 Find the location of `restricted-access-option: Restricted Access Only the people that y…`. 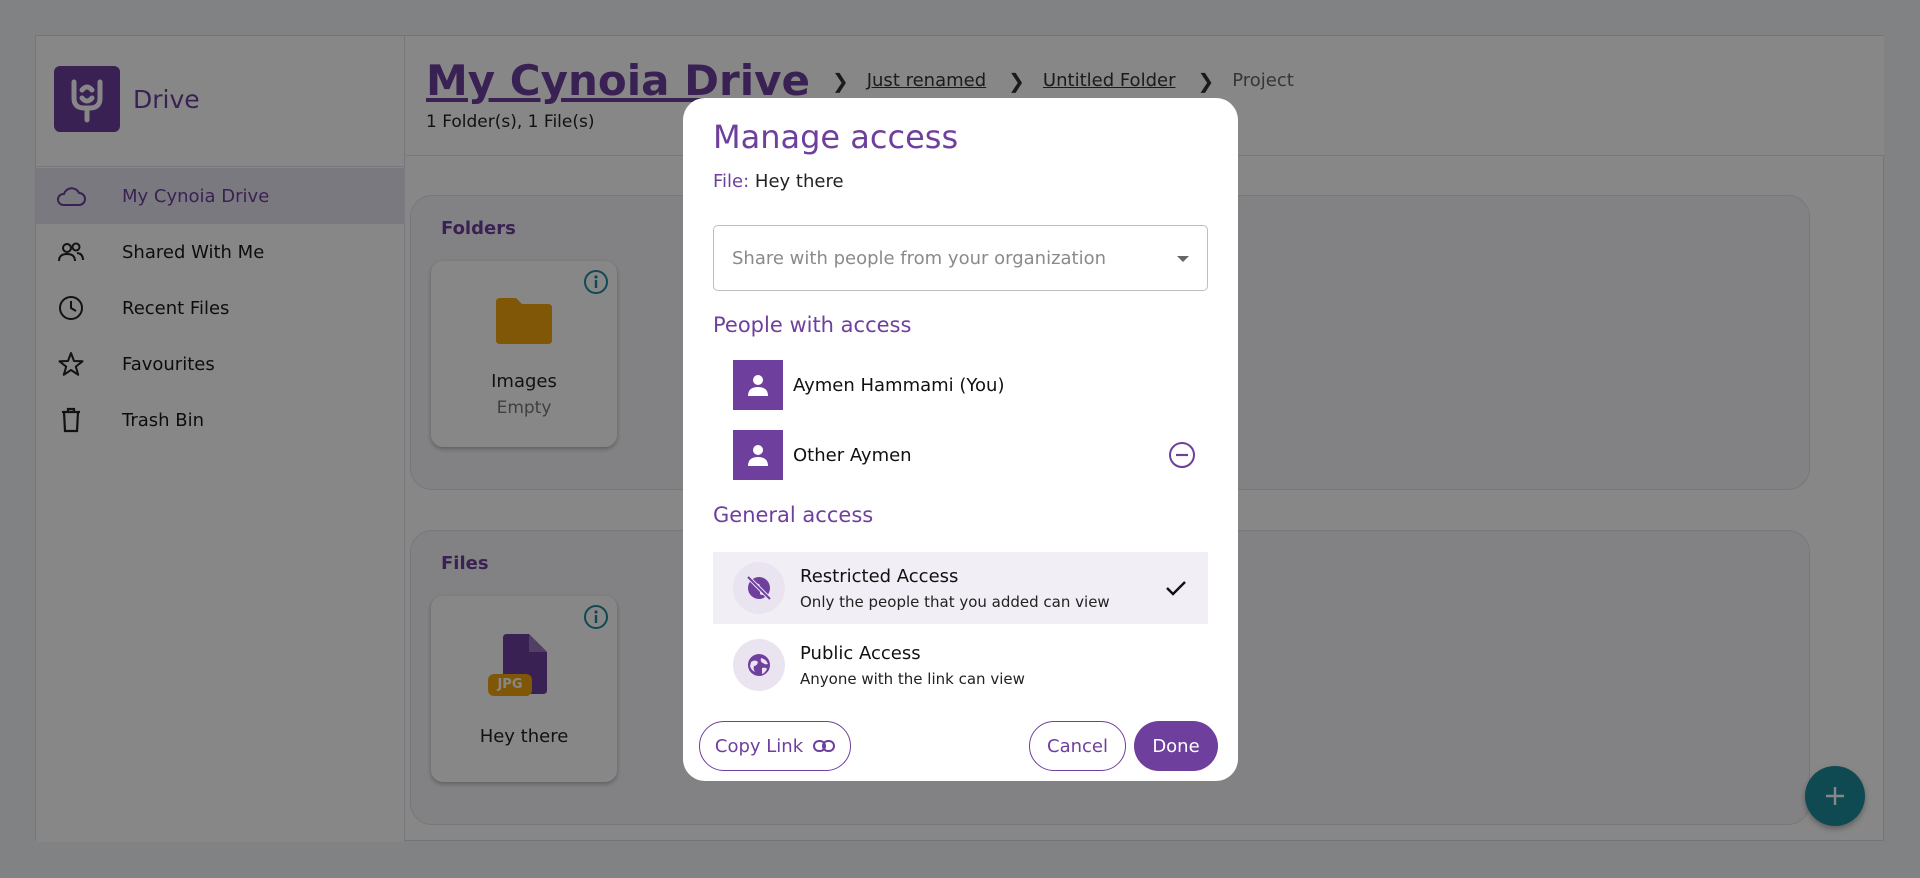

restricted-access-option: Restricted Access Only the people that y… is located at coordinates (960, 588).